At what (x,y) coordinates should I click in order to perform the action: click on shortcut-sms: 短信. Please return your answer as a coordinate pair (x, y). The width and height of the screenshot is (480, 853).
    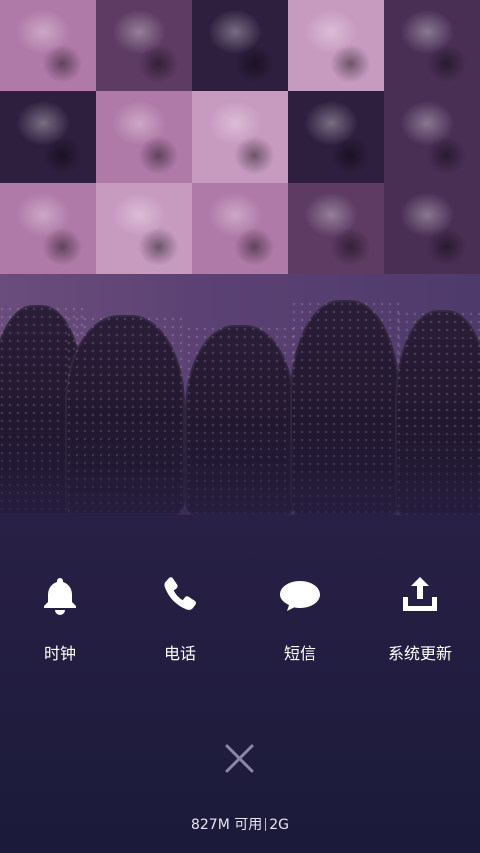
    Looking at the image, I should click on (300, 615).